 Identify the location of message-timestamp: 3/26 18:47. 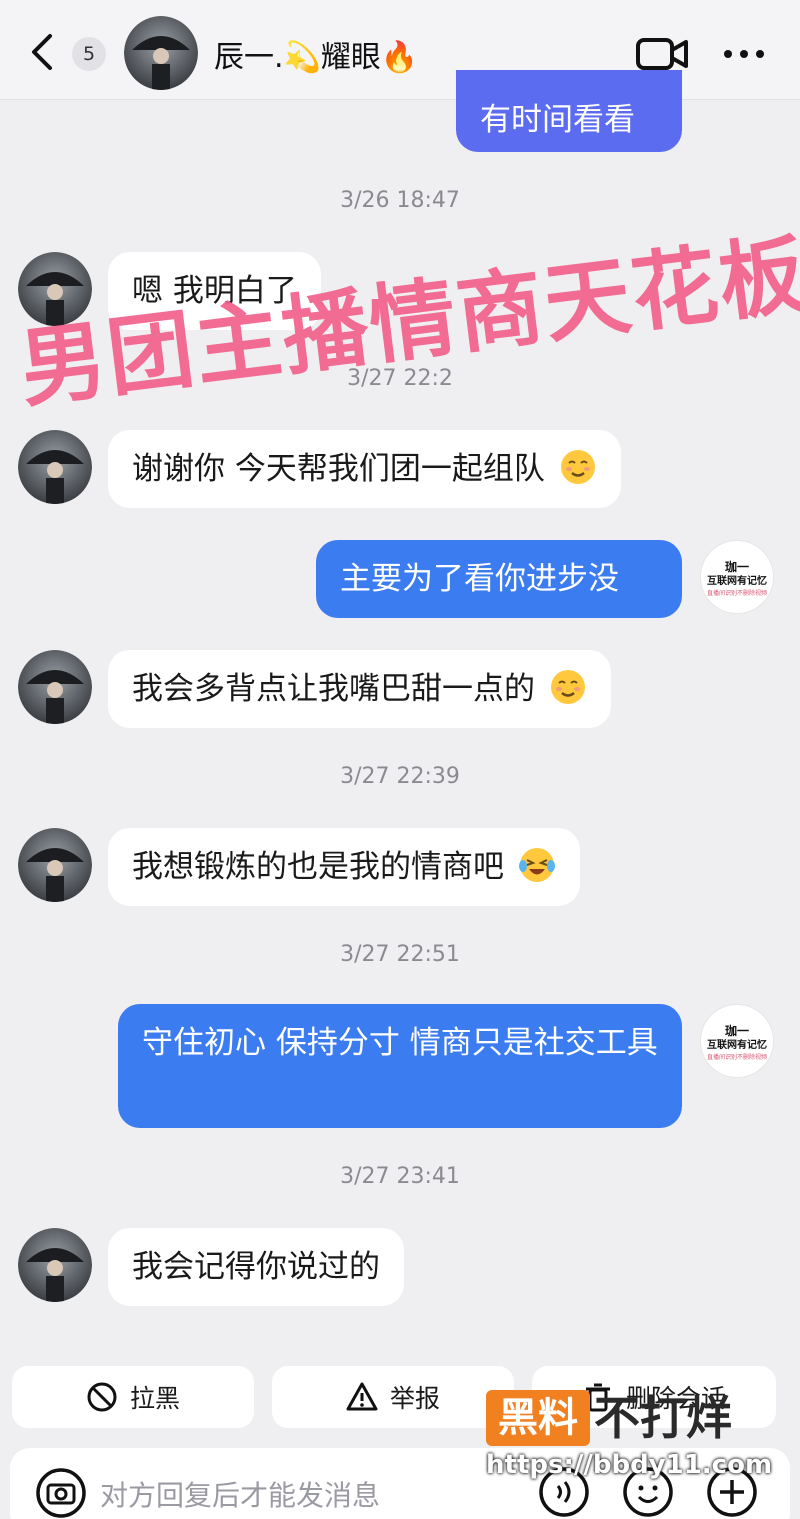
(400, 200).